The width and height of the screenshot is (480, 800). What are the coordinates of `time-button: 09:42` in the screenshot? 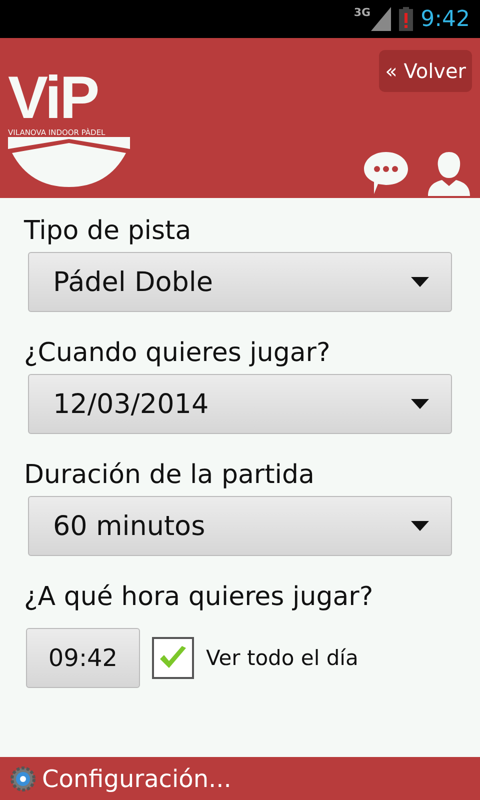 It's located at (83, 658).